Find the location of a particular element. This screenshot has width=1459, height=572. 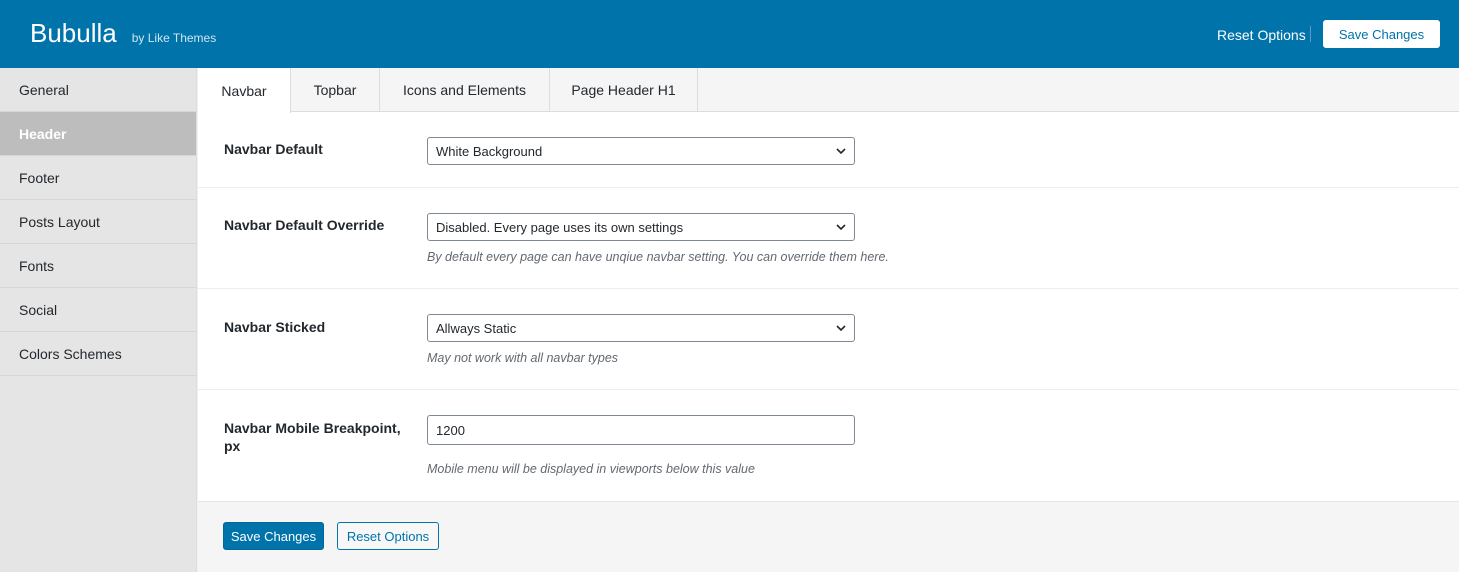

reset-options-button: Reset Options is located at coordinates (388, 536).